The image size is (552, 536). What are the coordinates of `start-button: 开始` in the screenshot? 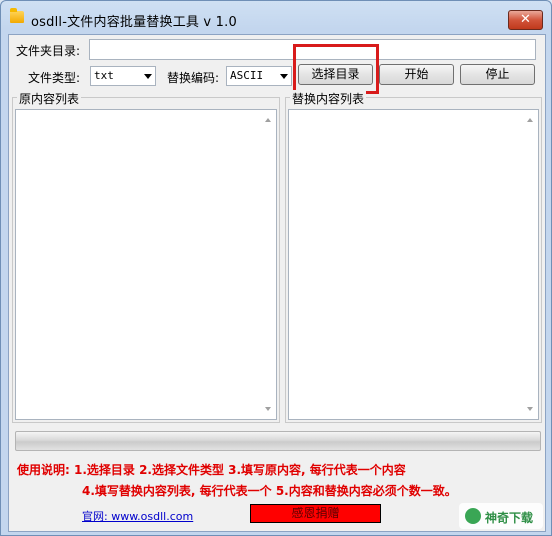 It's located at (416, 74).